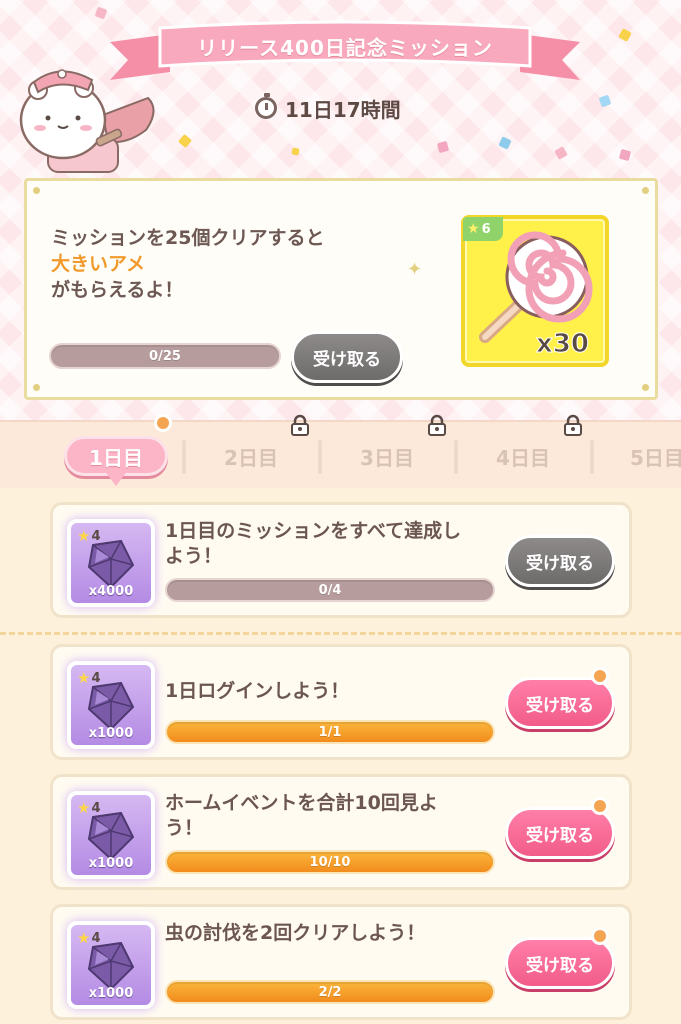  I want to click on mission-claim-button: 受け取る, so click(560, 561).